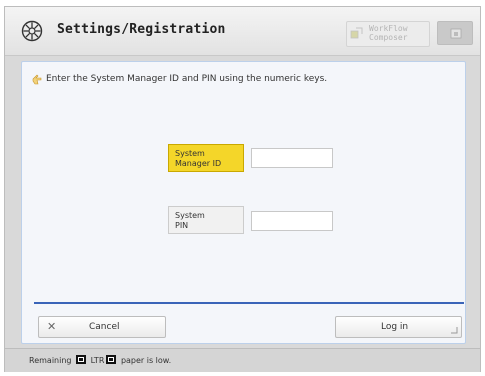 This screenshot has width=485, height=376. I want to click on home-button, so click(455, 33).